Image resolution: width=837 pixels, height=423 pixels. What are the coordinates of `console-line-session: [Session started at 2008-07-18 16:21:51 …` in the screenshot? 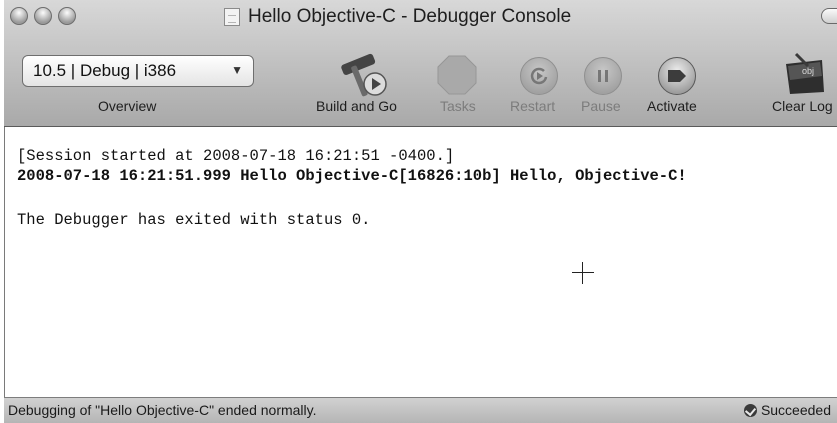 It's located at (236, 156).